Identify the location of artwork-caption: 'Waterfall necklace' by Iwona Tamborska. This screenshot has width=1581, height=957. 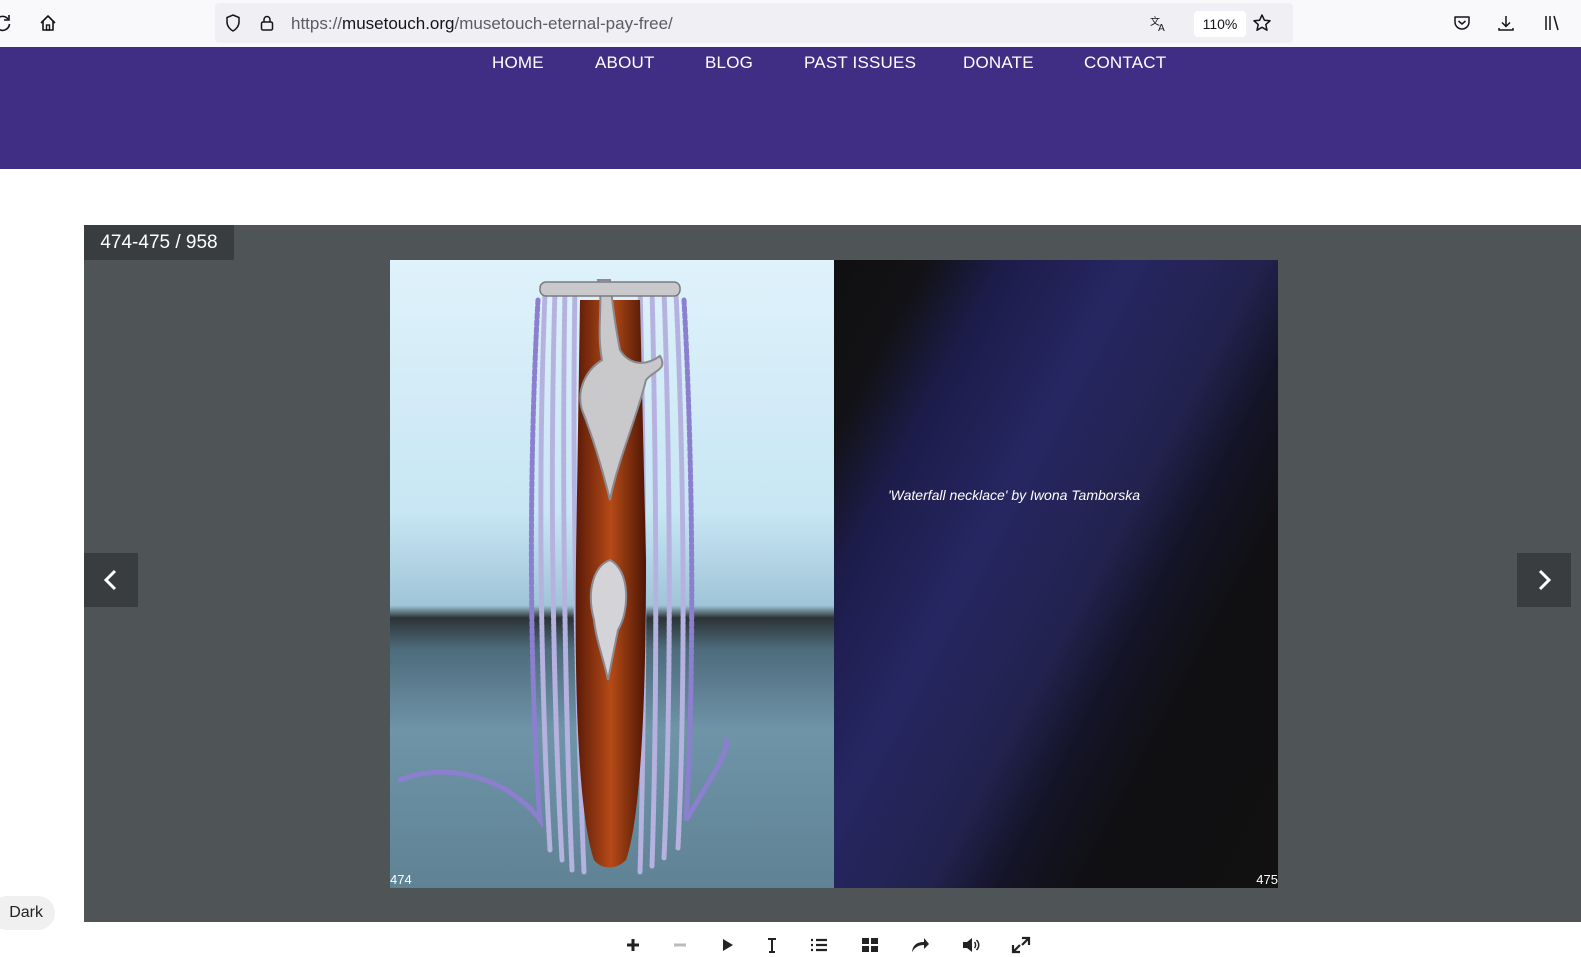
(1014, 495).